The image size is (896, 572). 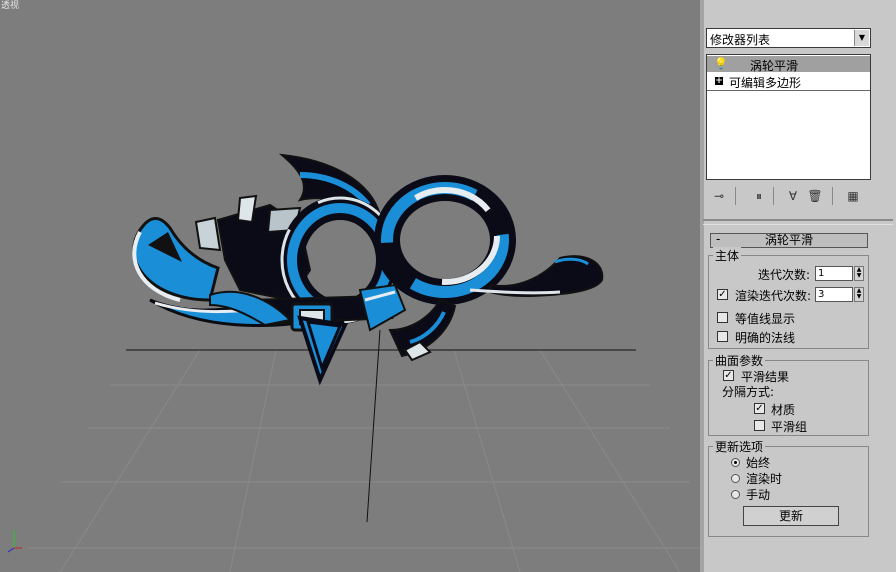 I want to click on chevron-down-icon: ▼, so click(x=861, y=38).